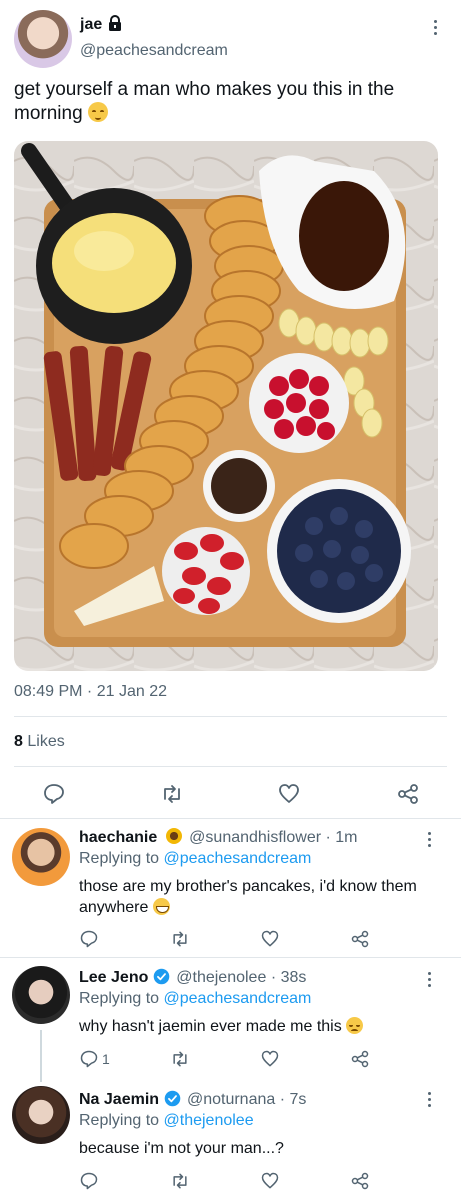 The height and width of the screenshot is (1200, 461). I want to click on replying-to: Replying to @thejenolee, so click(166, 1120).